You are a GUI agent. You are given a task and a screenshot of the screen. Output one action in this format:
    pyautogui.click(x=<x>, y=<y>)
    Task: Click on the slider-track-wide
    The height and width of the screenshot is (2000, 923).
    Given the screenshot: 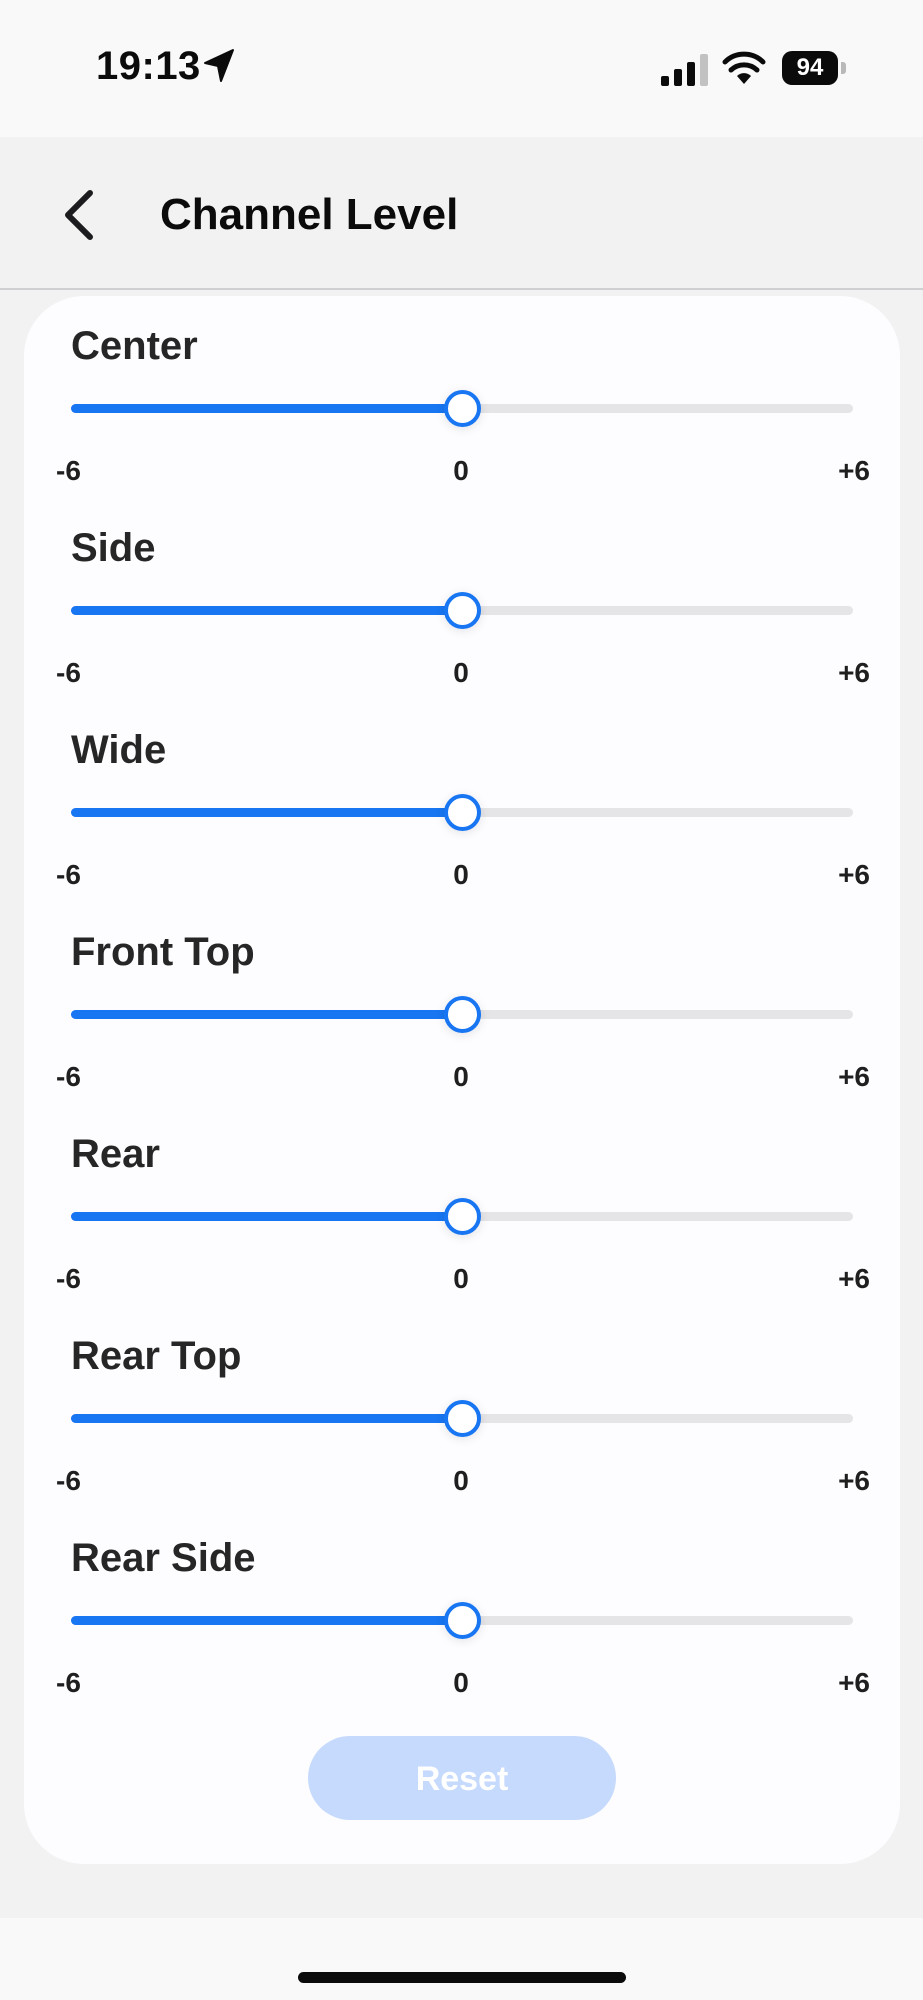 What is the action you would take?
    pyautogui.click(x=462, y=812)
    